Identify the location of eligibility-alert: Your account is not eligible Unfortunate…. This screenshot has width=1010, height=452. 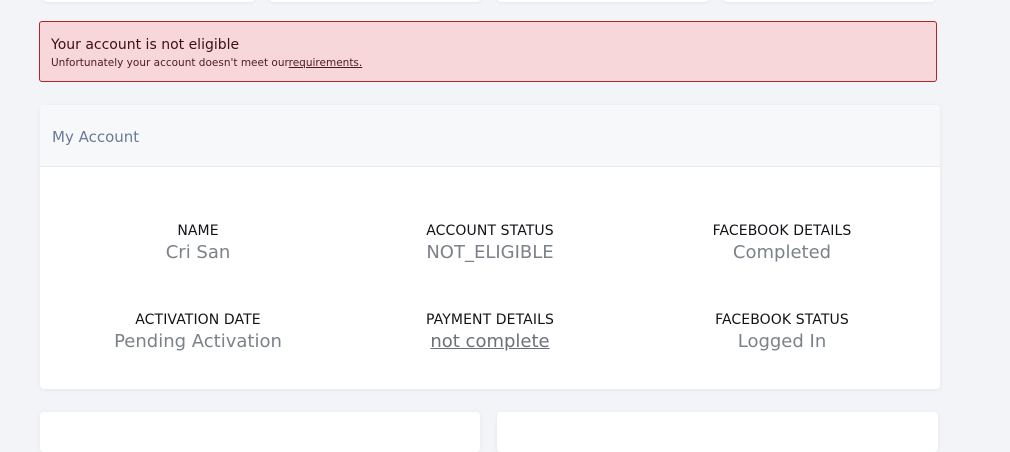
(488, 51).